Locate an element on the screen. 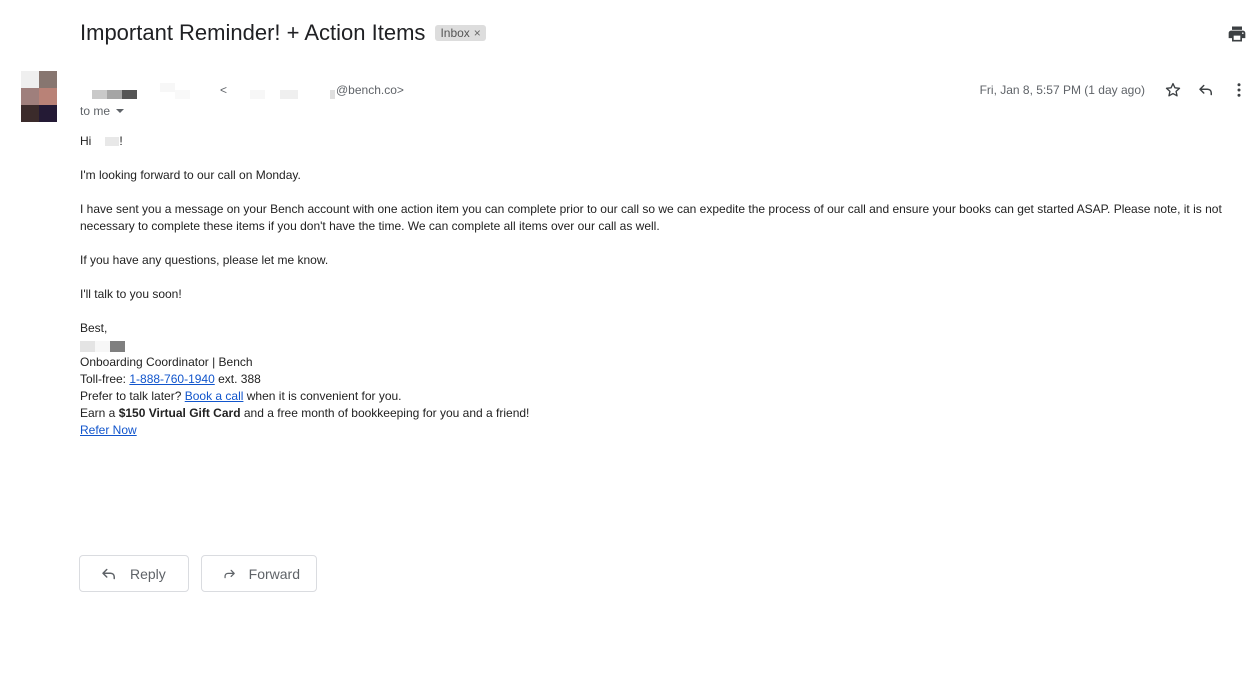  chevron-down-icon is located at coordinates (120, 111).